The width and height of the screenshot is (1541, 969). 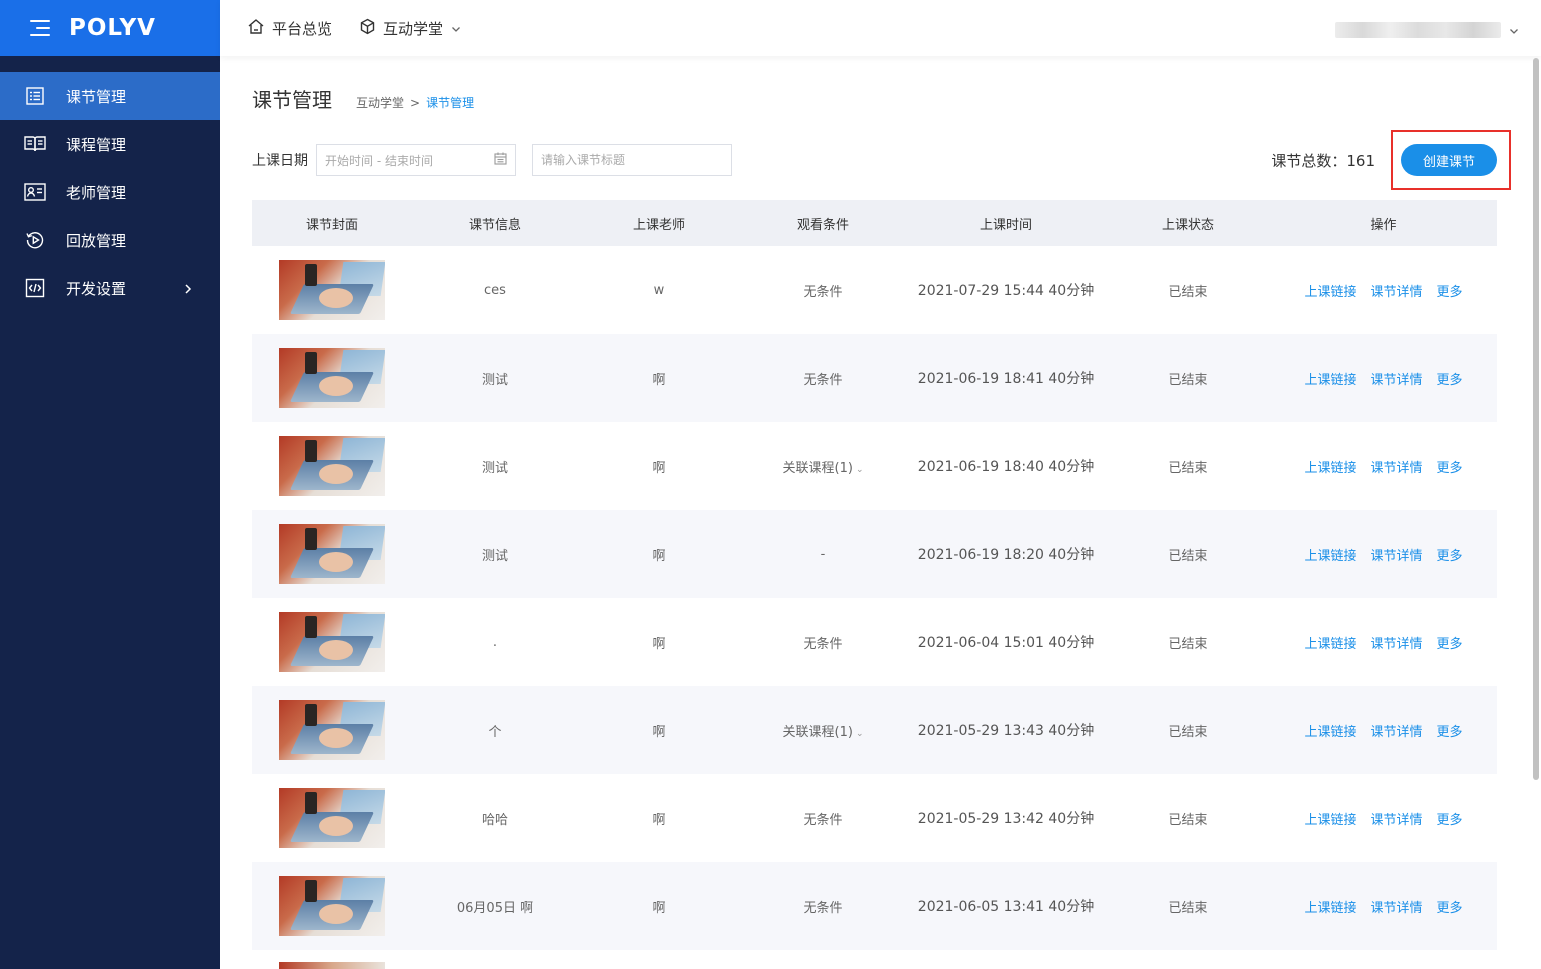 I want to click on lesson-time: 2021-06-05 13:41 40分钟, so click(x=1006, y=907).